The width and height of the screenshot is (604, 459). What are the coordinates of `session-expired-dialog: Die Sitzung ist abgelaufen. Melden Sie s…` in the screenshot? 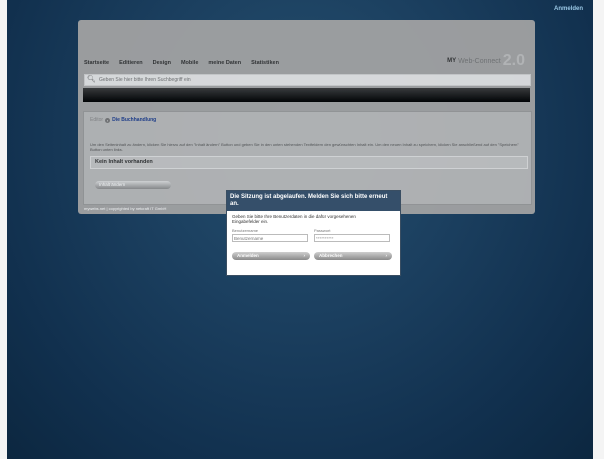 It's located at (313, 233).